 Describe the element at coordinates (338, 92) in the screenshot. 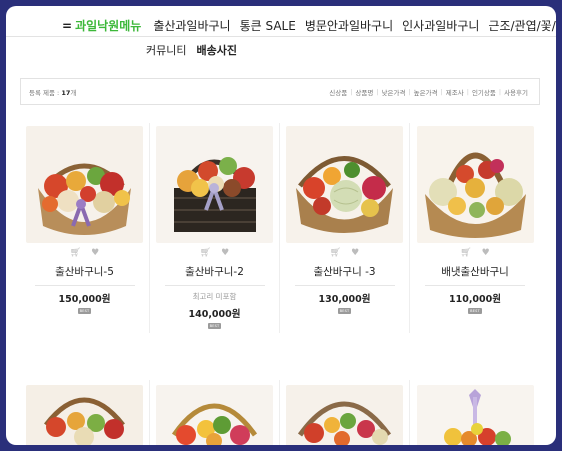

I see `sort-new: 신상품` at that location.